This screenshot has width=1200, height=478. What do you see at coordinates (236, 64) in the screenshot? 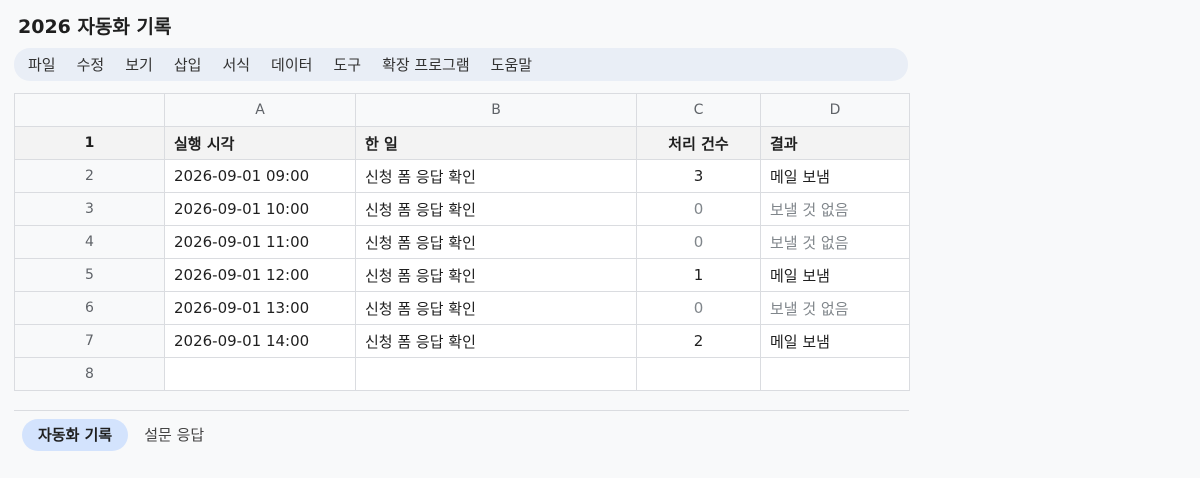
I see `menu-format: 서식` at bounding box center [236, 64].